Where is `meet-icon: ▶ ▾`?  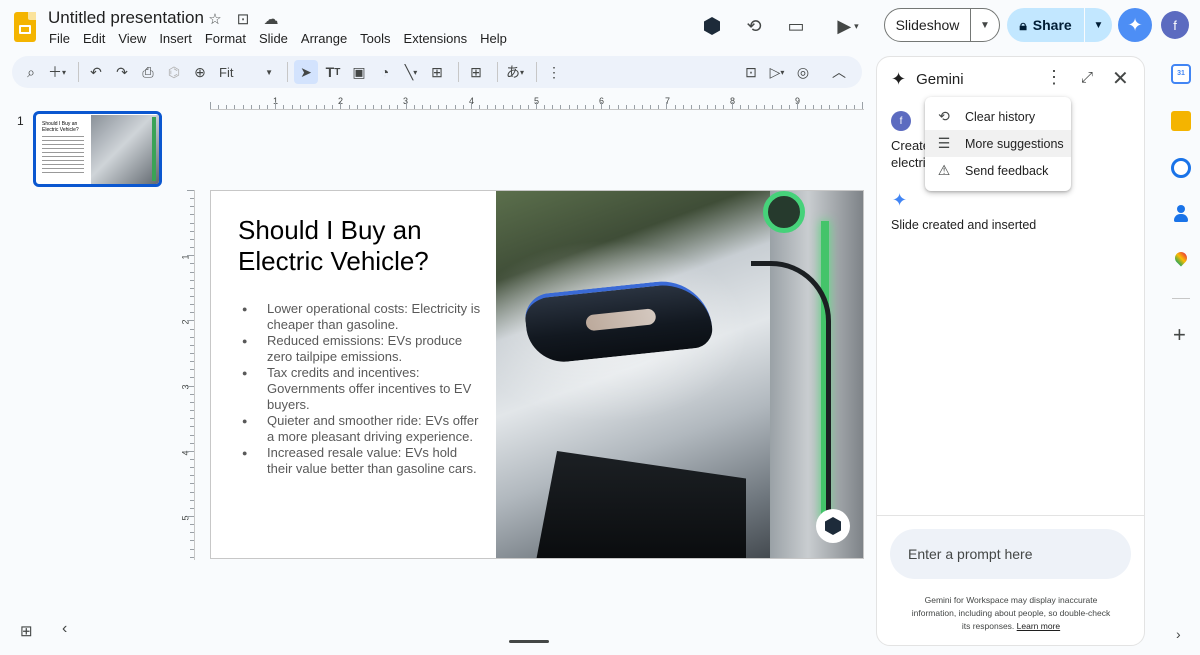 meet-icon: ▶ ▾ is located at coordinates (848, 26).